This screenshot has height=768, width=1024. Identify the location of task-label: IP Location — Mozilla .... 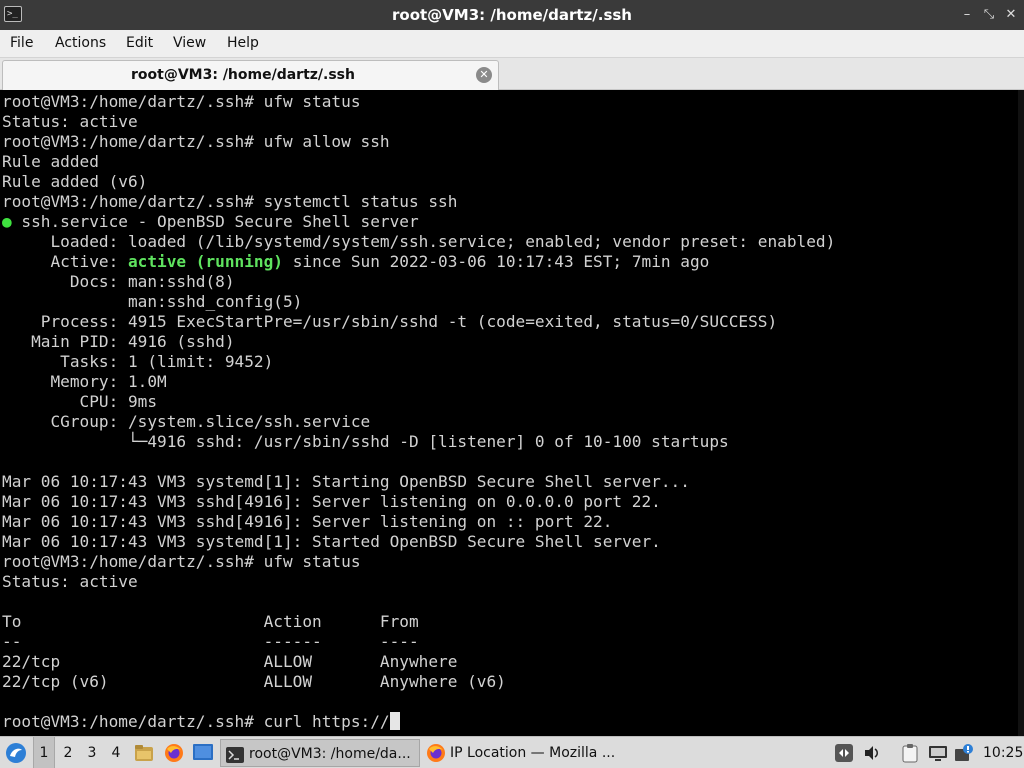
(533, 753).